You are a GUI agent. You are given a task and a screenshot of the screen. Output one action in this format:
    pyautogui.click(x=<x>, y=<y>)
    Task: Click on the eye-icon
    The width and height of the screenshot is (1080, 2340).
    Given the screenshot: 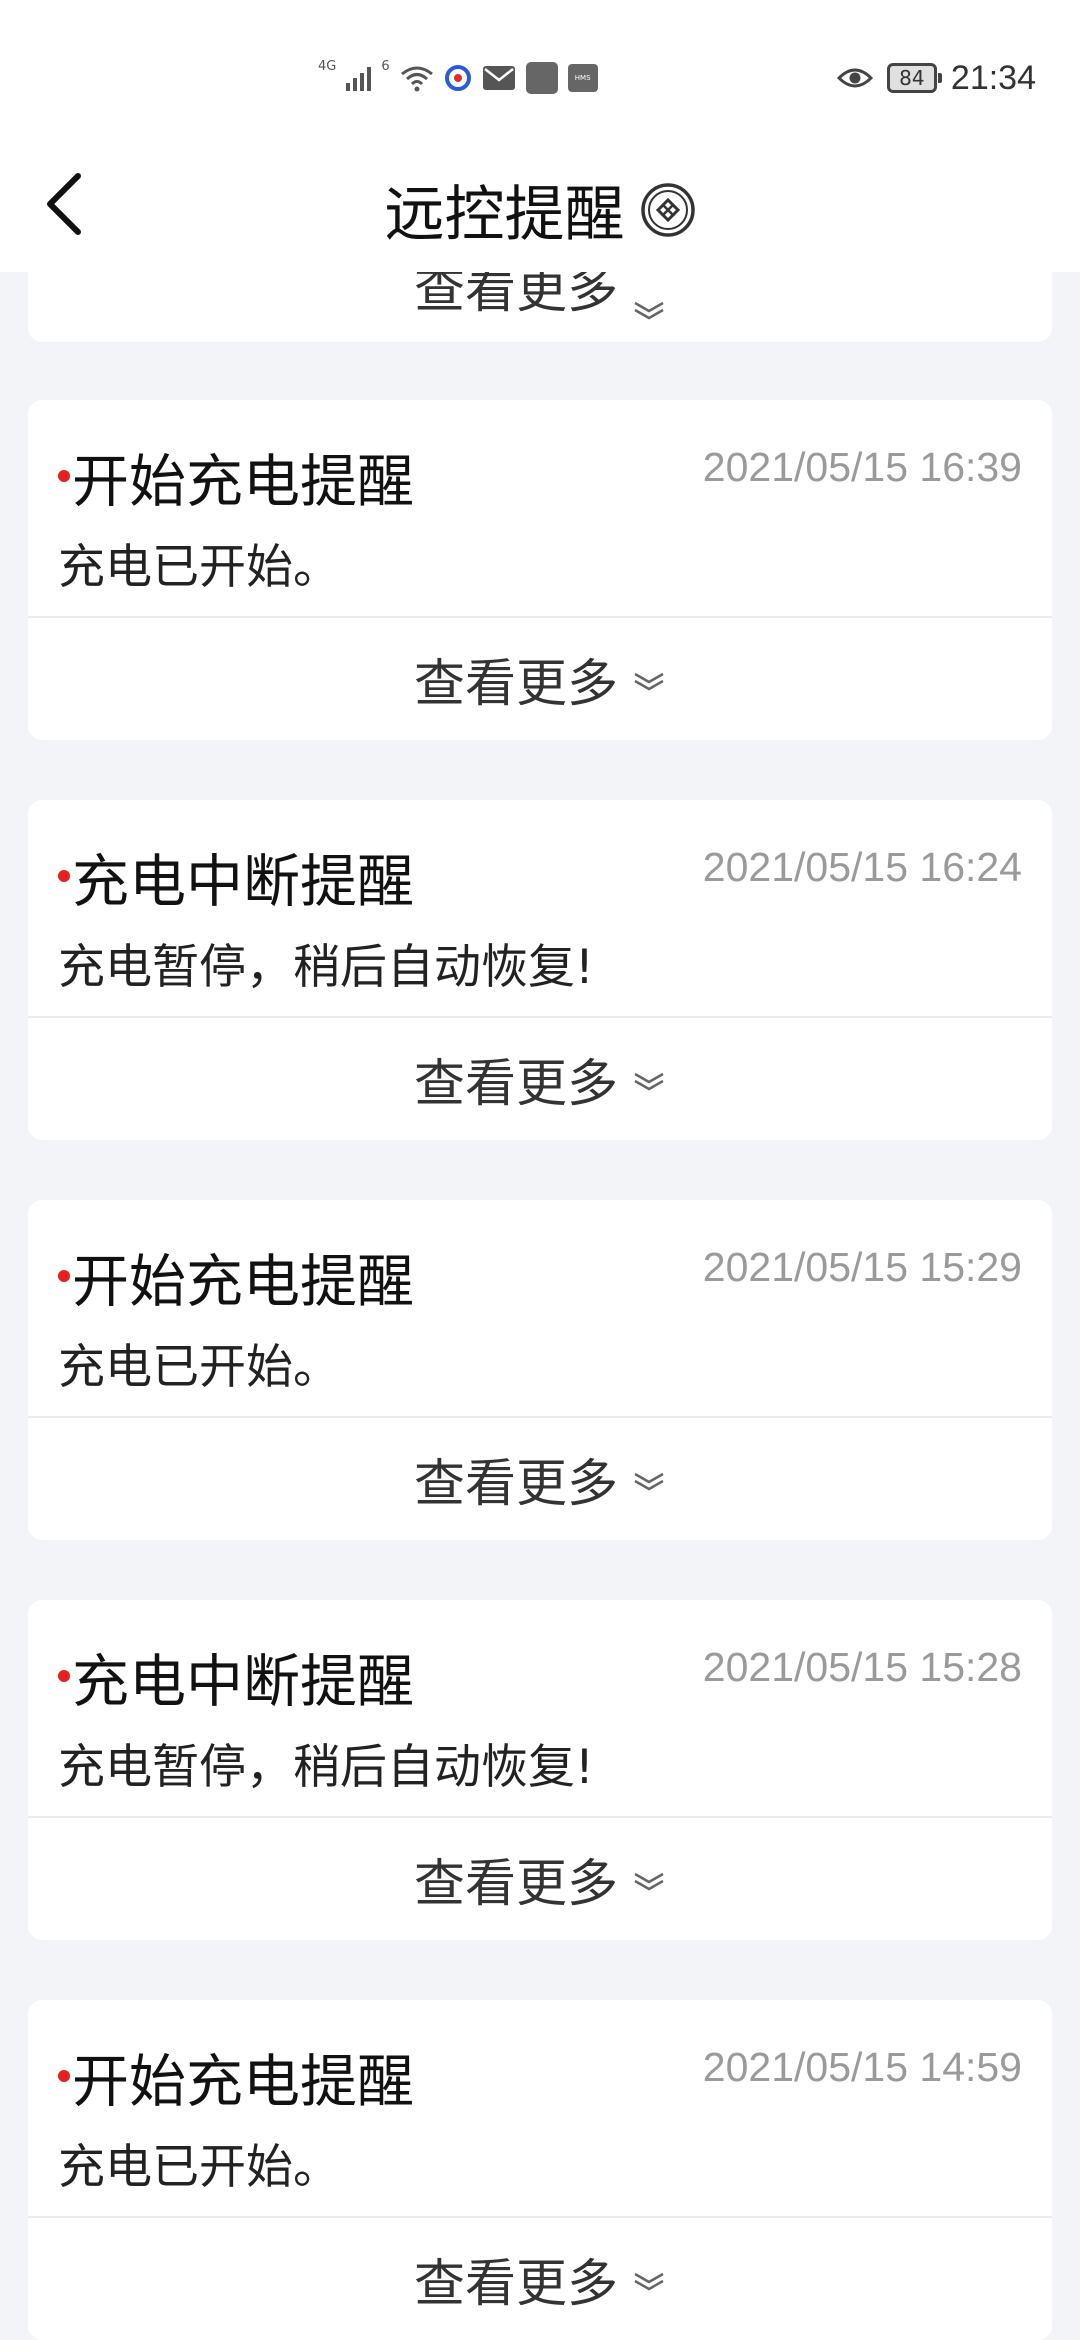 What is the action you would take?
    pyautogui.click(x=854, y=78)
    